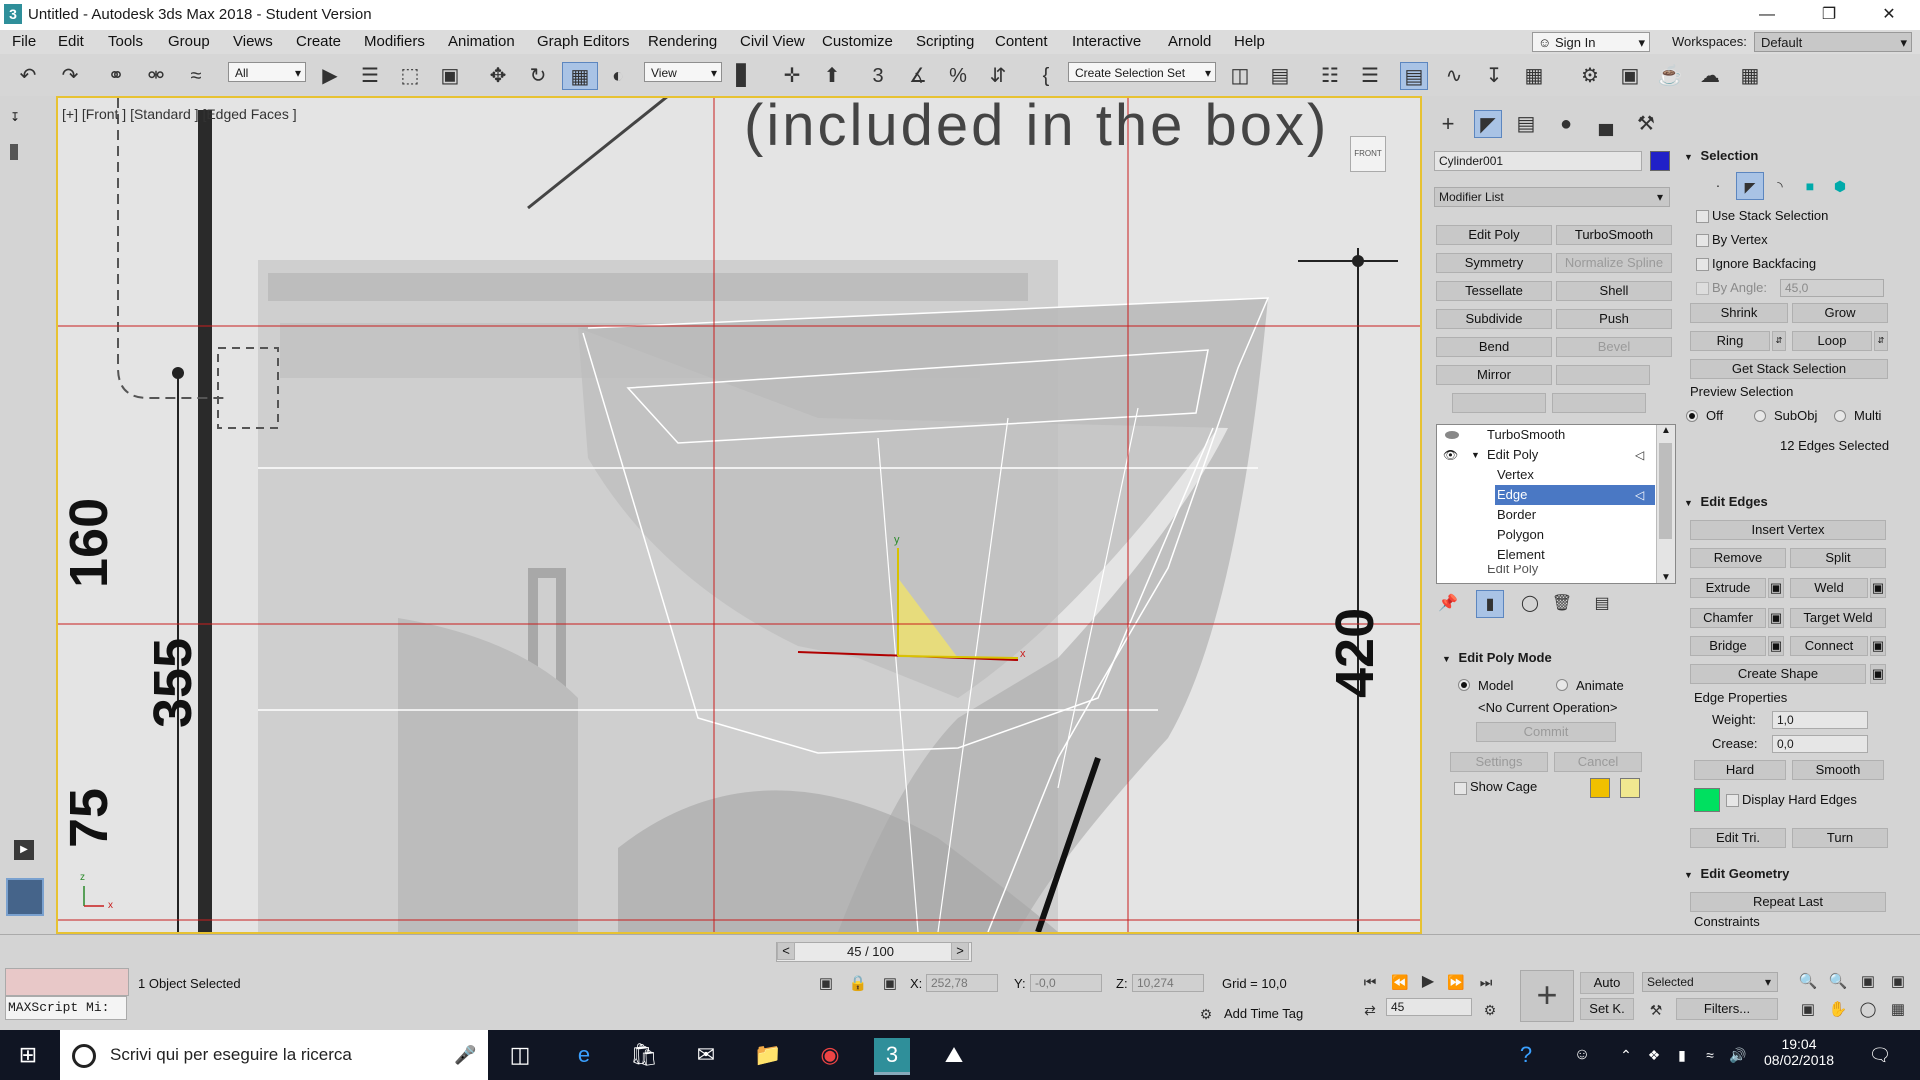  What do you see at coordinates (1494, 291) in the screenshot?
I see `modifier-tessellate-button: Tessellate` at bounding box center [1494, 291].